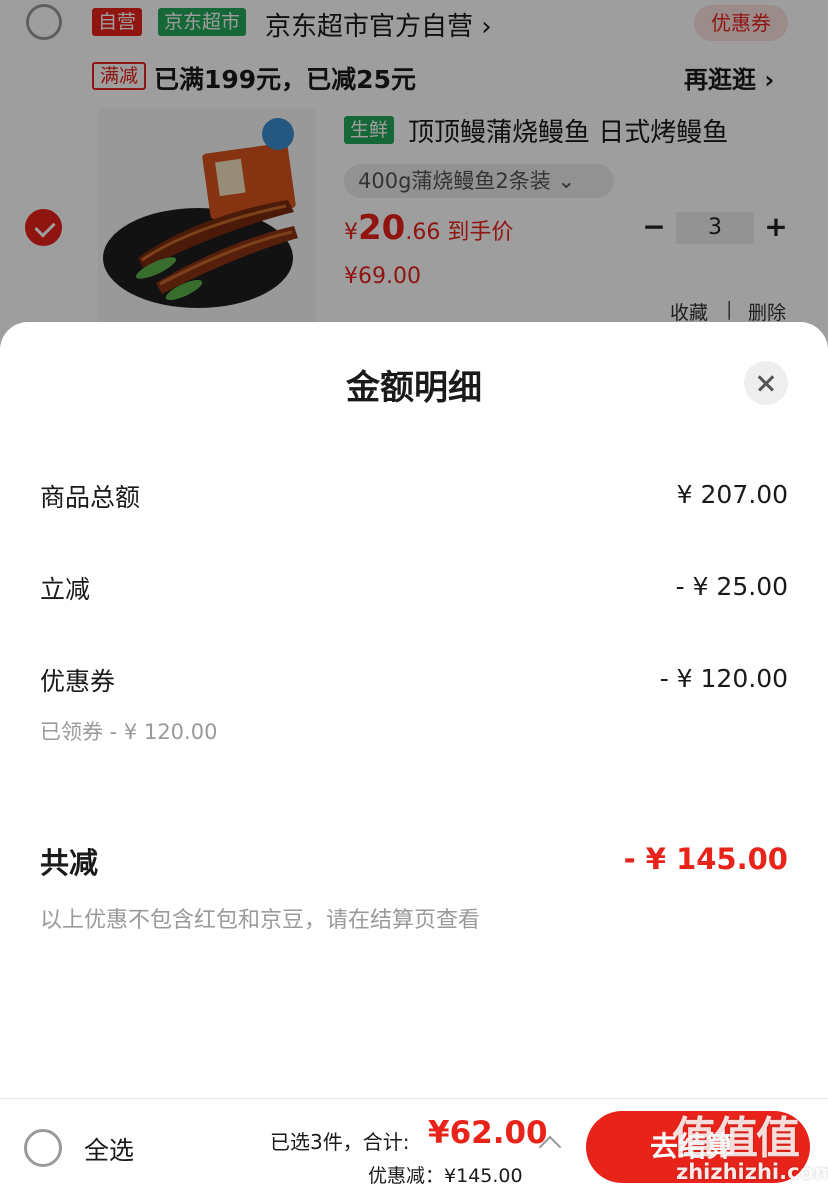  What do you see at coordinates (340, 1142) in the screenshot?
I see `selected-count-text: 已选3件，合计:` at bounding box center [340, 1142].